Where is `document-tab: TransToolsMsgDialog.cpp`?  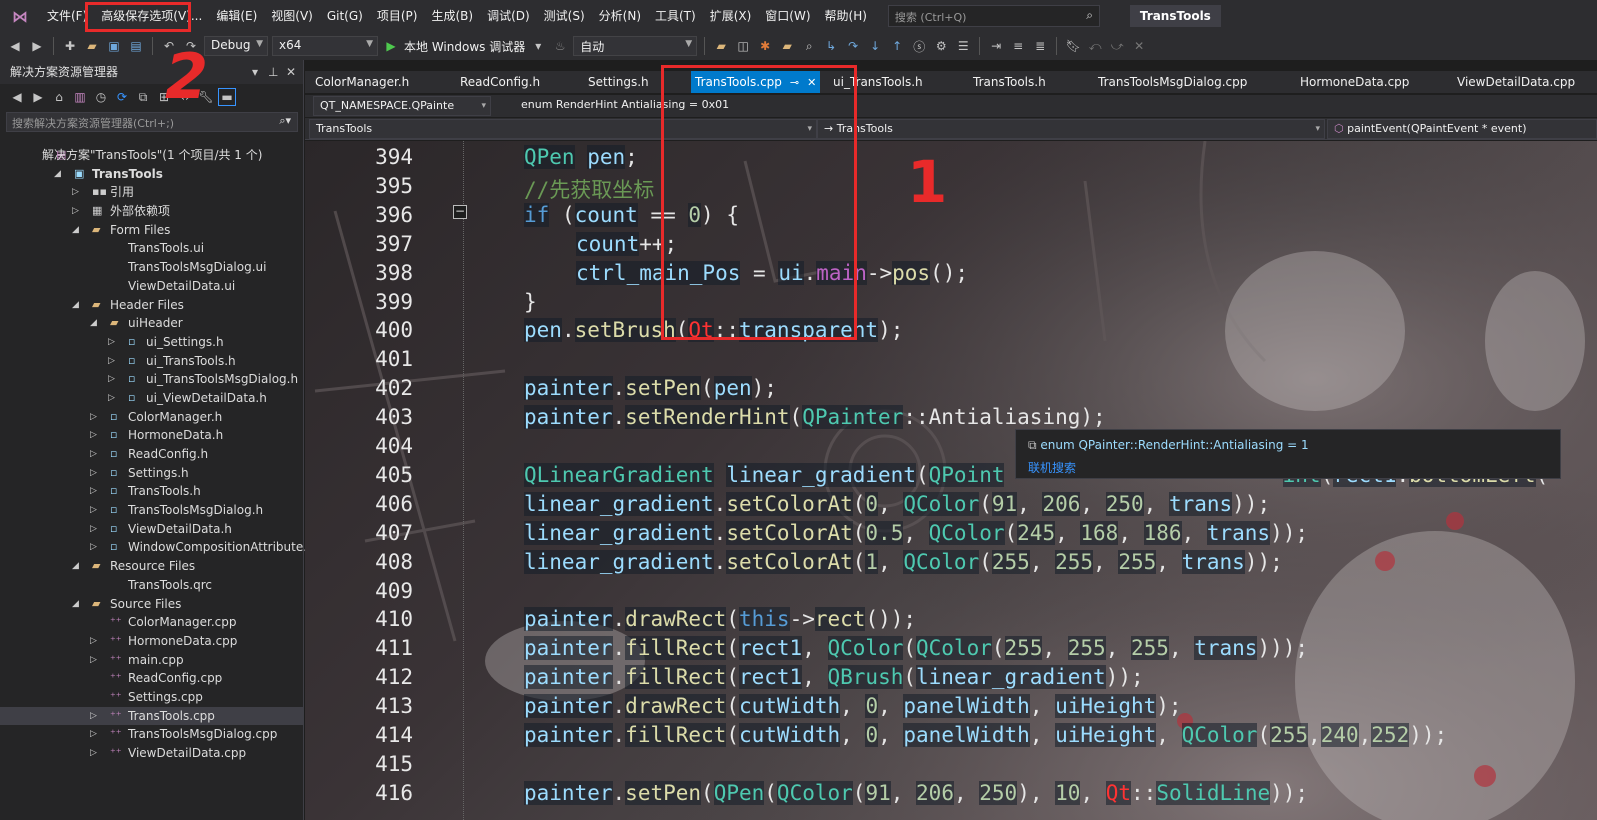 document-tab: TransToolsMsgDialog.cpp is located at coordinates (1172, 82).